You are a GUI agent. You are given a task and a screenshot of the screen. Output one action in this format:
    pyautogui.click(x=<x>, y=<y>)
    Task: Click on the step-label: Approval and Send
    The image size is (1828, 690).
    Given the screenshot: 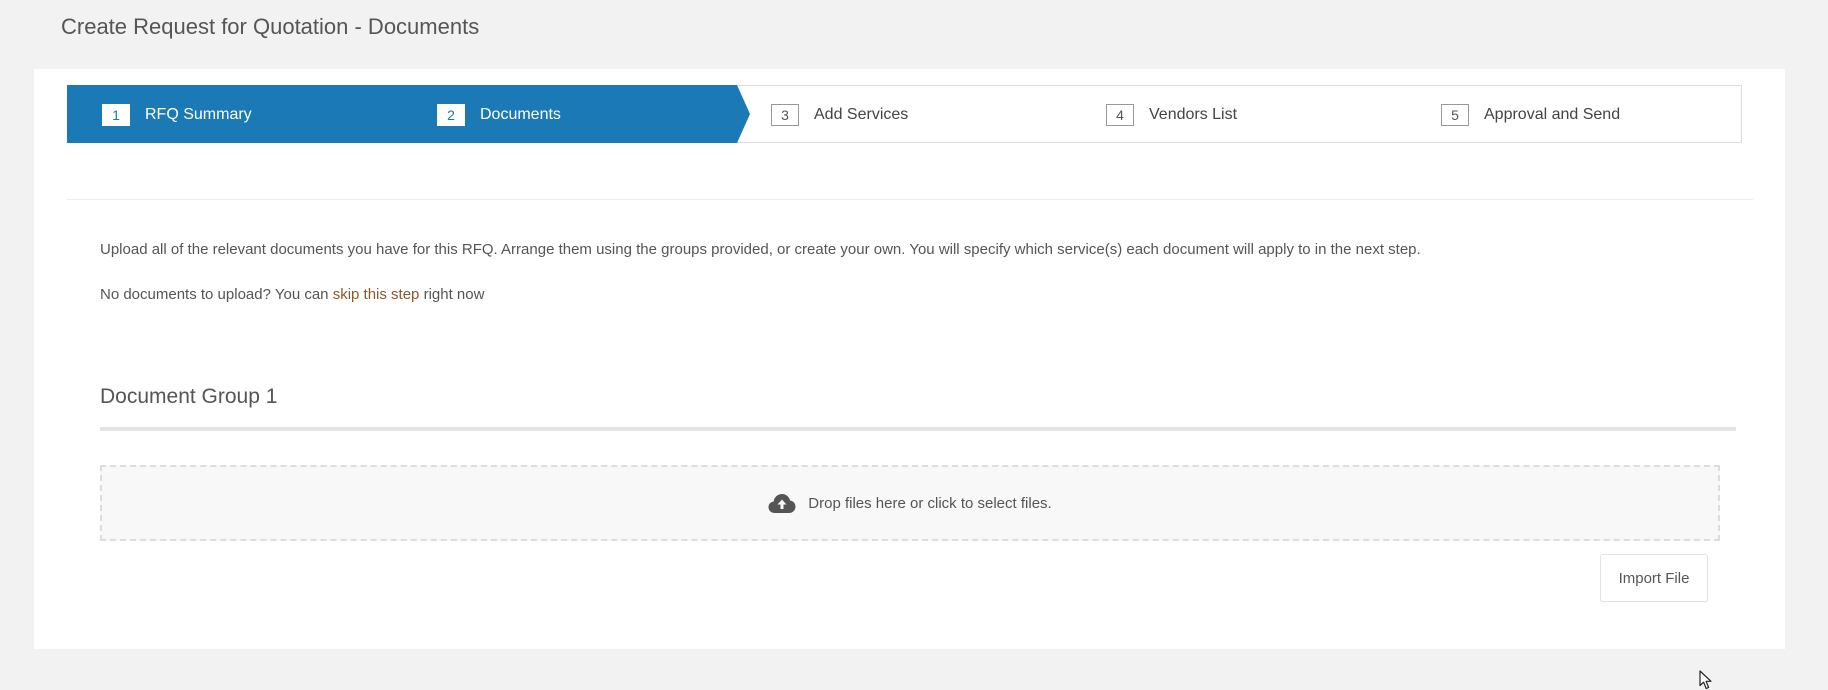 What is the action you would take?
    pyautogui.click(x=1552, y=114)
    